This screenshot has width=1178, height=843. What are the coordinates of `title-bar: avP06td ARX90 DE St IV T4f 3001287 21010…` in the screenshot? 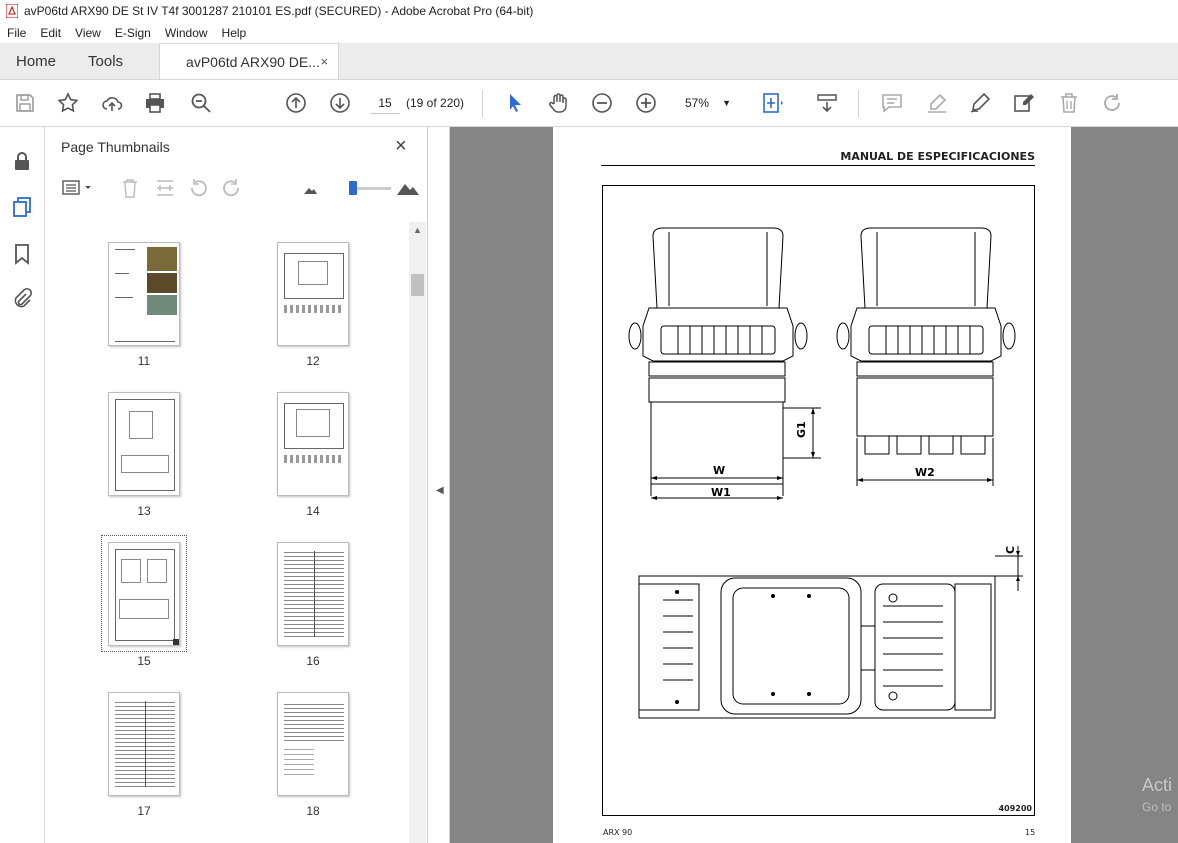 It's located at (589, 11).